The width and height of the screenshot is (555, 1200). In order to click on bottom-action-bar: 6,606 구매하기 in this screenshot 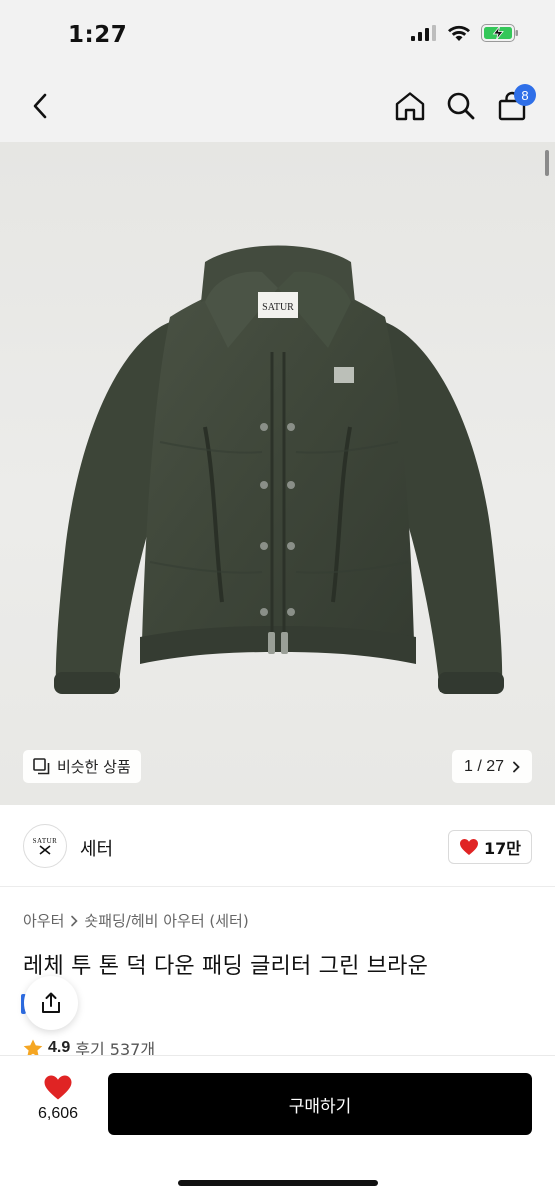, I will do `click(277, 1127)`.